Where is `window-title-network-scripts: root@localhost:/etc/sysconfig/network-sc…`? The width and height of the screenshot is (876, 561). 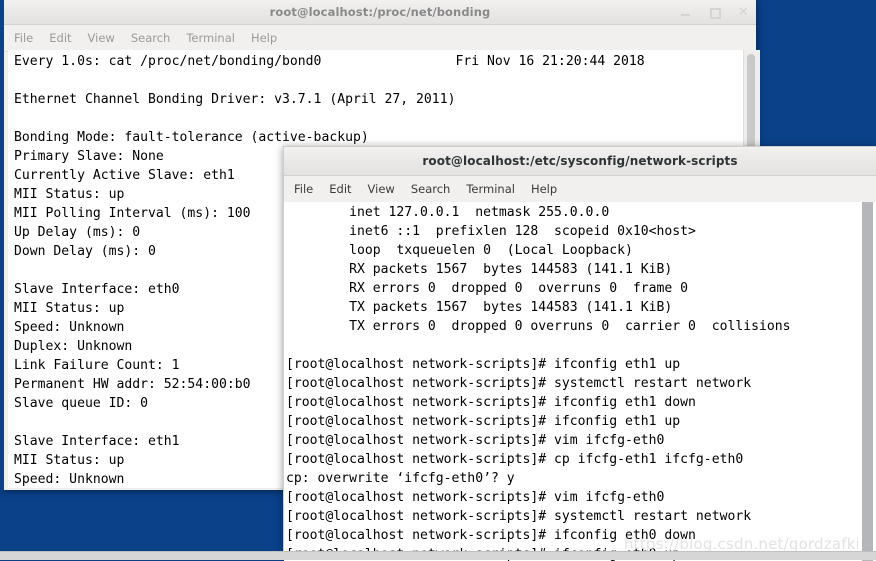
window-title-network-scripts: root@localhost:/etc/sysconfig/network-sc… is located at coordinates (580, 161).